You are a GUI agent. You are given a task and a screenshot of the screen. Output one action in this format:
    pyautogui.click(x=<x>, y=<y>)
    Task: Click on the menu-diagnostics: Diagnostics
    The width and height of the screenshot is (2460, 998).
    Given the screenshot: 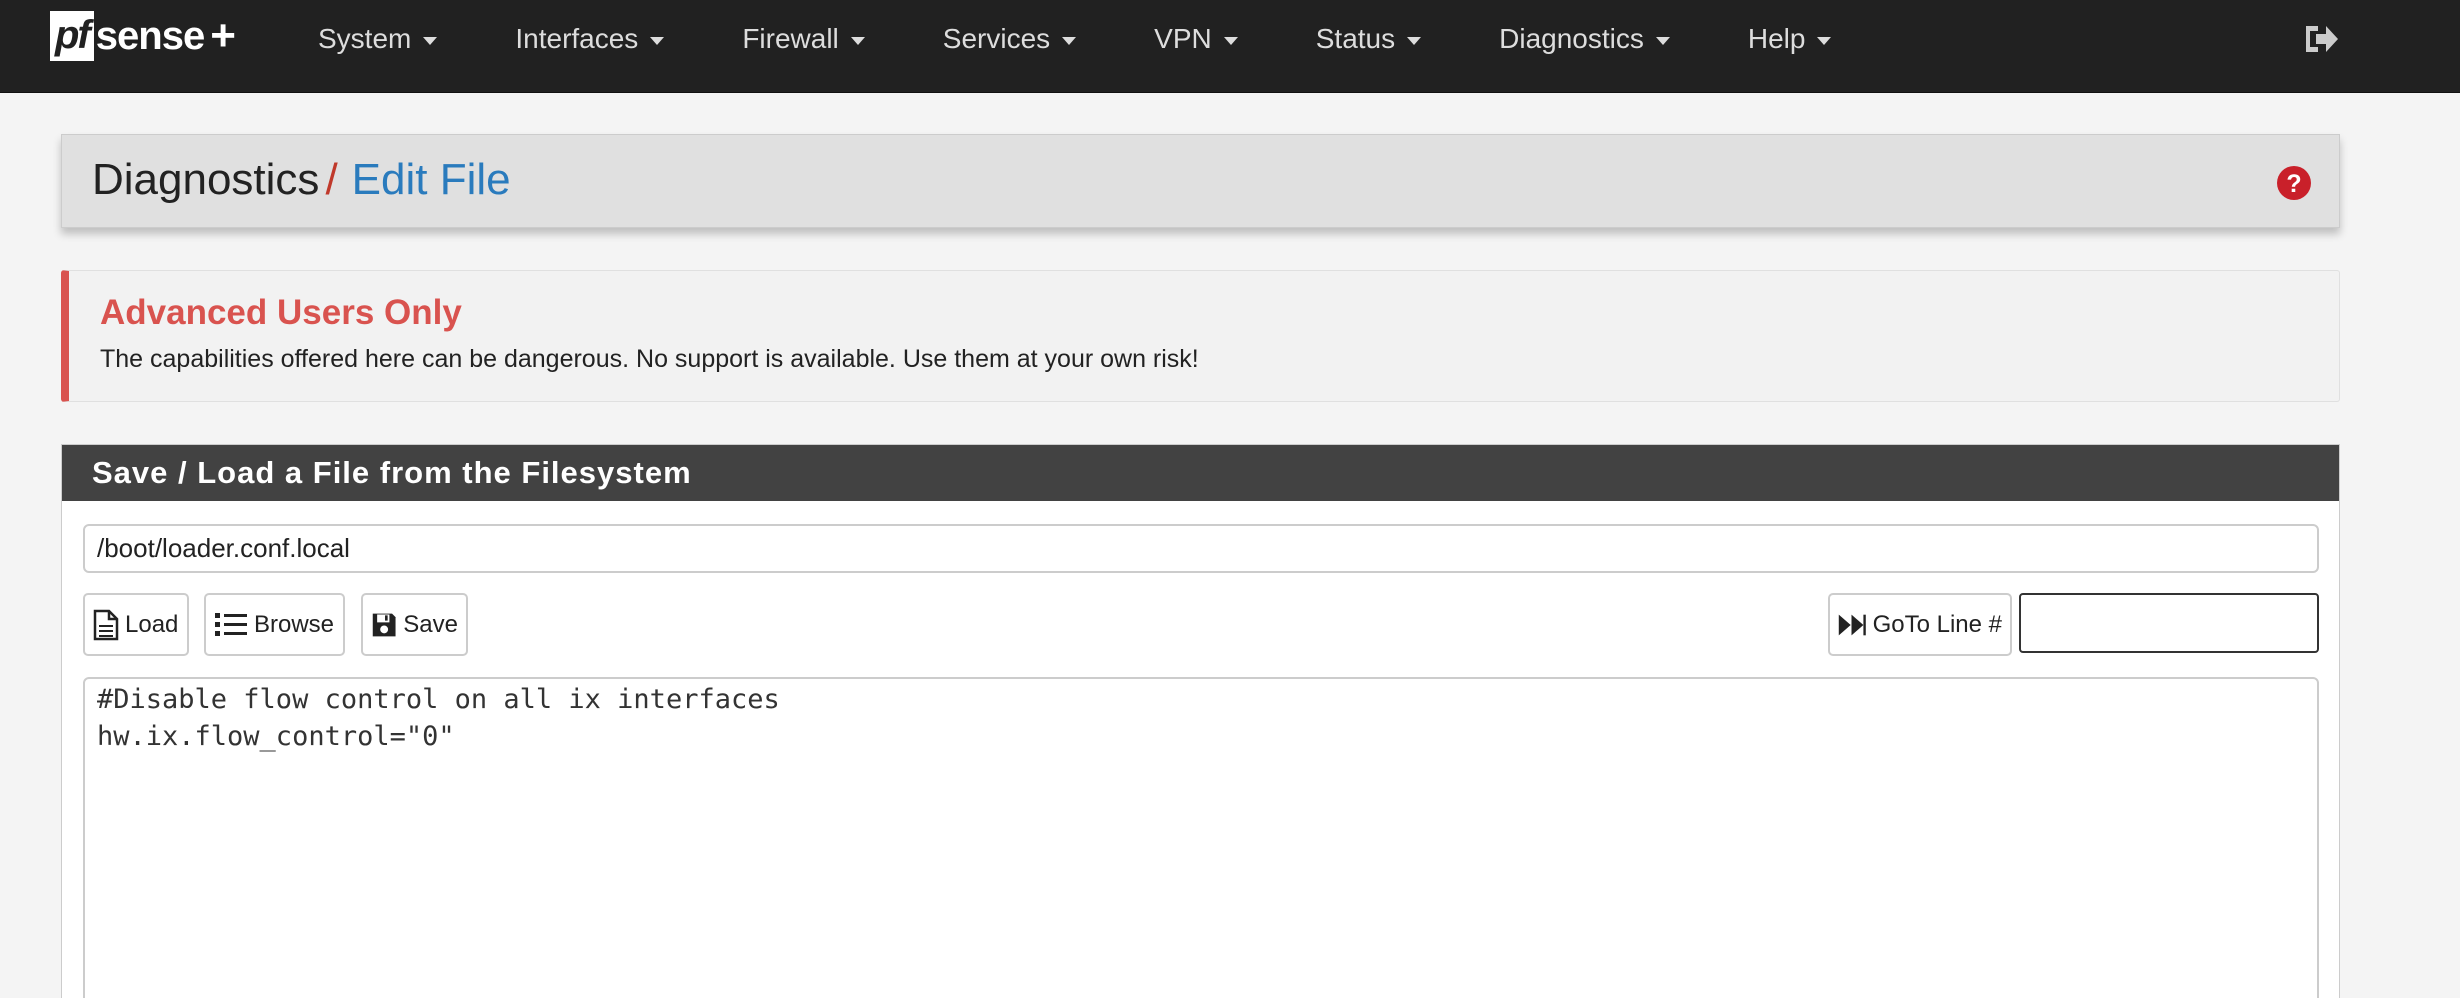 What is the action you would take?
    pyautogui.click(x=1584, y=39)
    